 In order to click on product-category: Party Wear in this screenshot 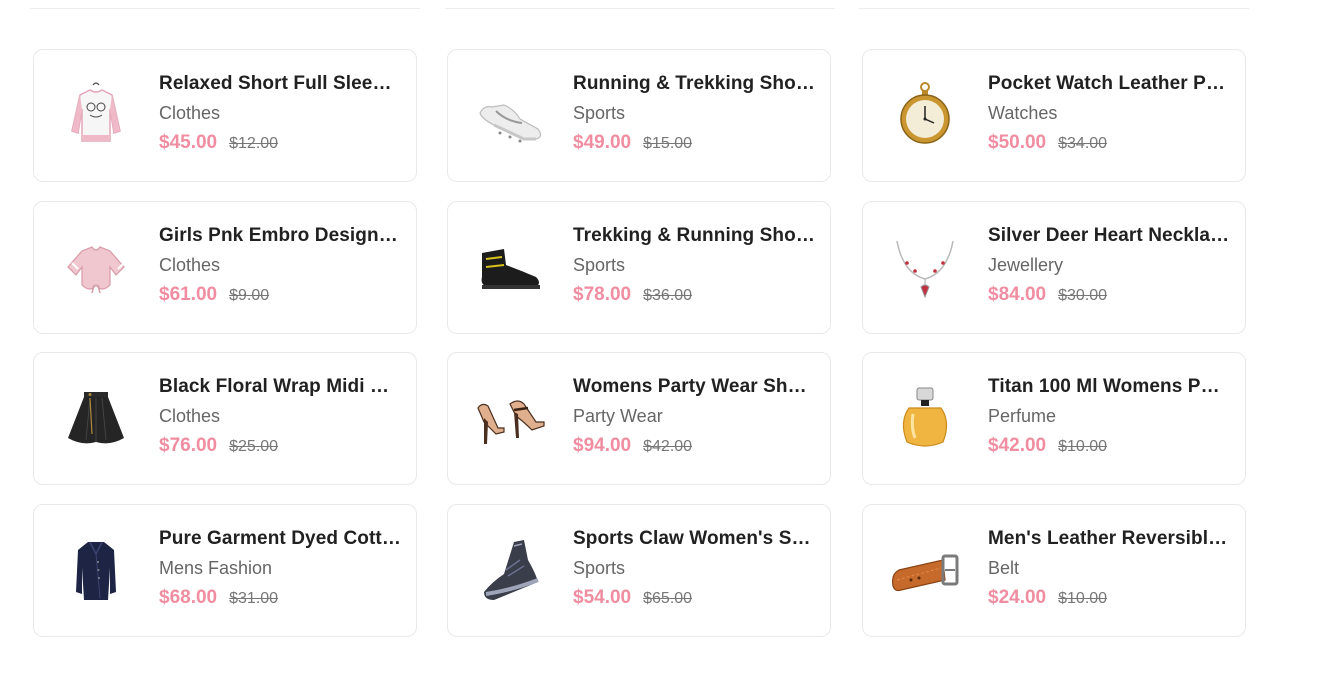, I will do `click(618, 416)`.